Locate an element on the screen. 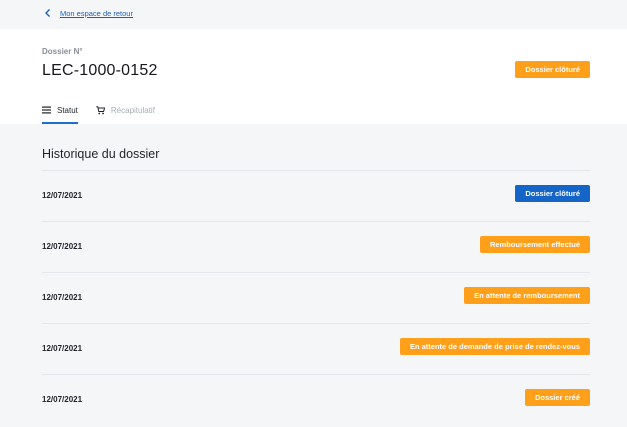 This screenshot has height=427, width=627. chevron-left-icon is located at coordinates (47, 13).